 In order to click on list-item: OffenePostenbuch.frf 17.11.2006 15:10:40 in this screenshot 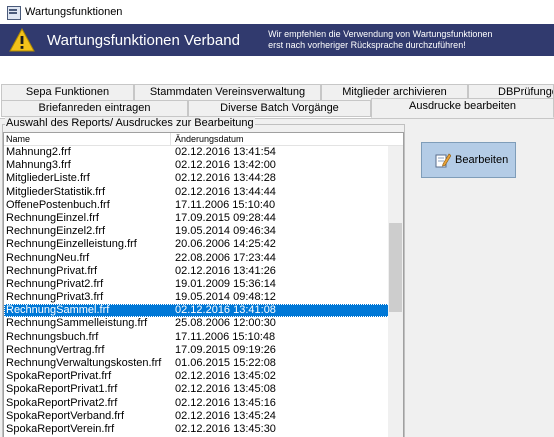, I will do `click(197, 205)`.